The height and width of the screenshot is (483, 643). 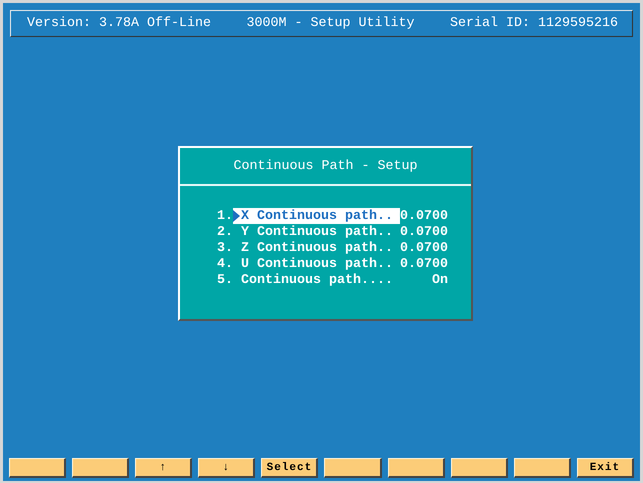 I want to click on menu-item: U Continuous path.., so click(x=316, y=264).